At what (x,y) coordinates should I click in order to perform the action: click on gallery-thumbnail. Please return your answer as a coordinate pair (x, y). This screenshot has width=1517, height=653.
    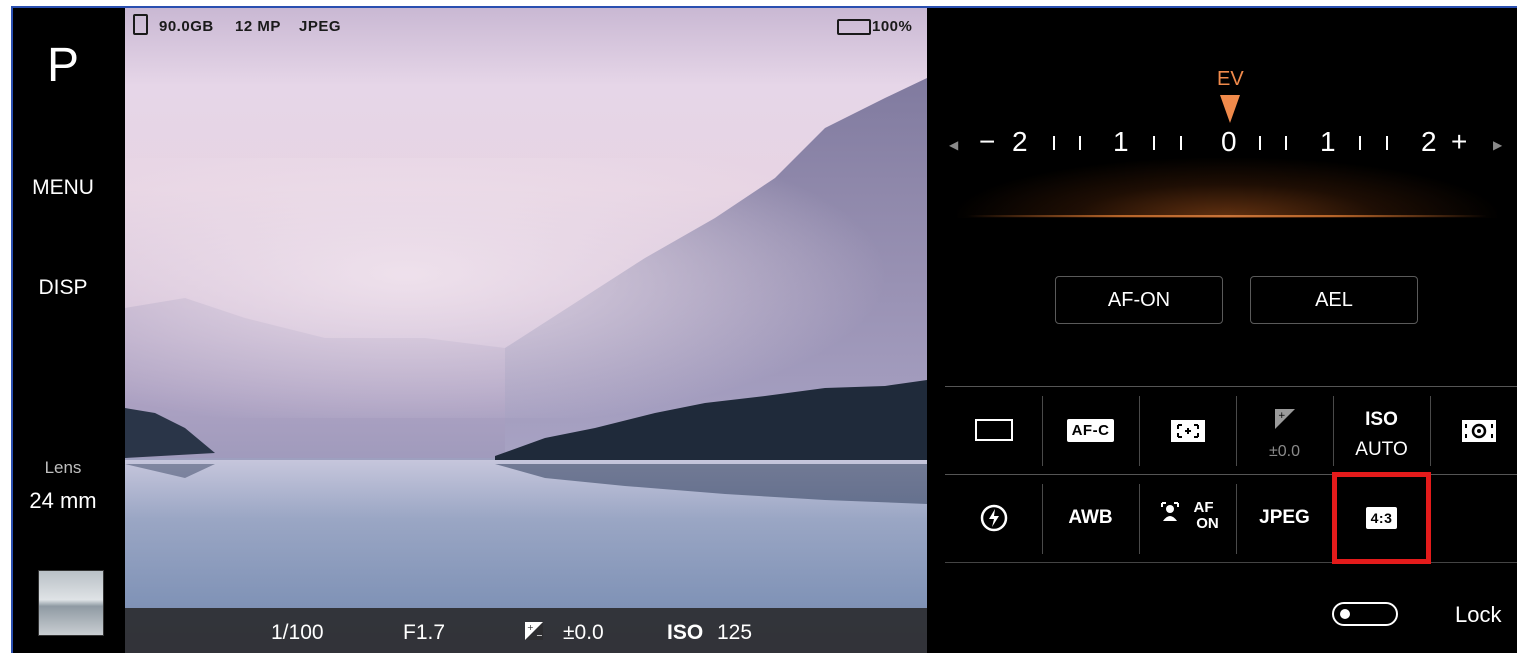
    Looking at the image, I should click on (71, 603).